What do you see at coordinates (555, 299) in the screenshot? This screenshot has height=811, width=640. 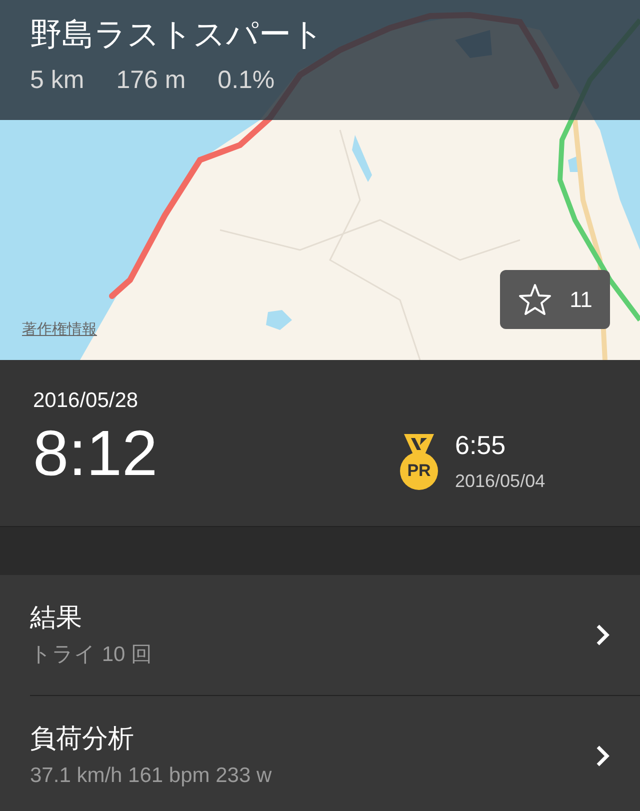 I see `star-button: 11` at bounding box center [555, 299].